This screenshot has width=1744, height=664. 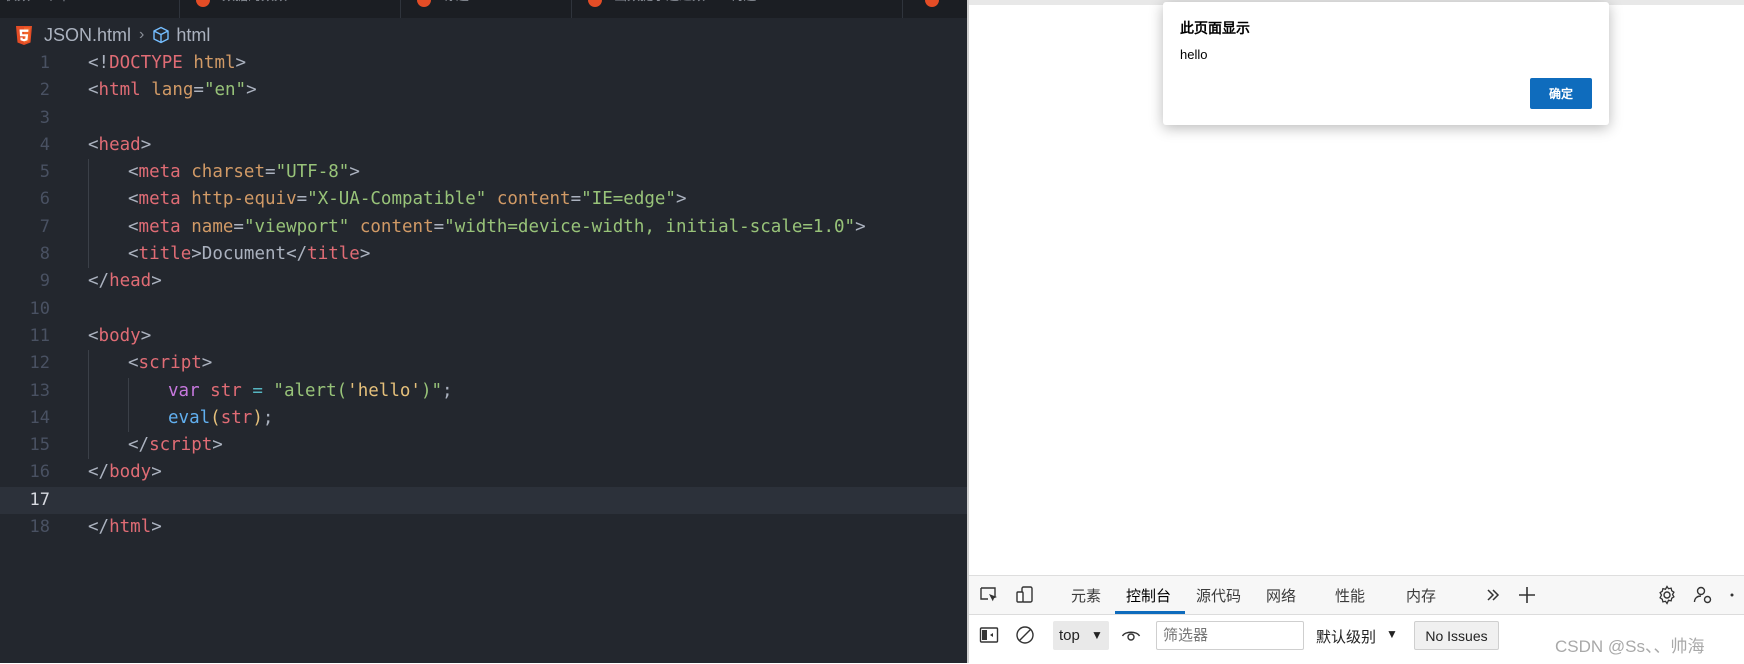 I want to click on code-token: 'hello', so click(x=384, y=390).